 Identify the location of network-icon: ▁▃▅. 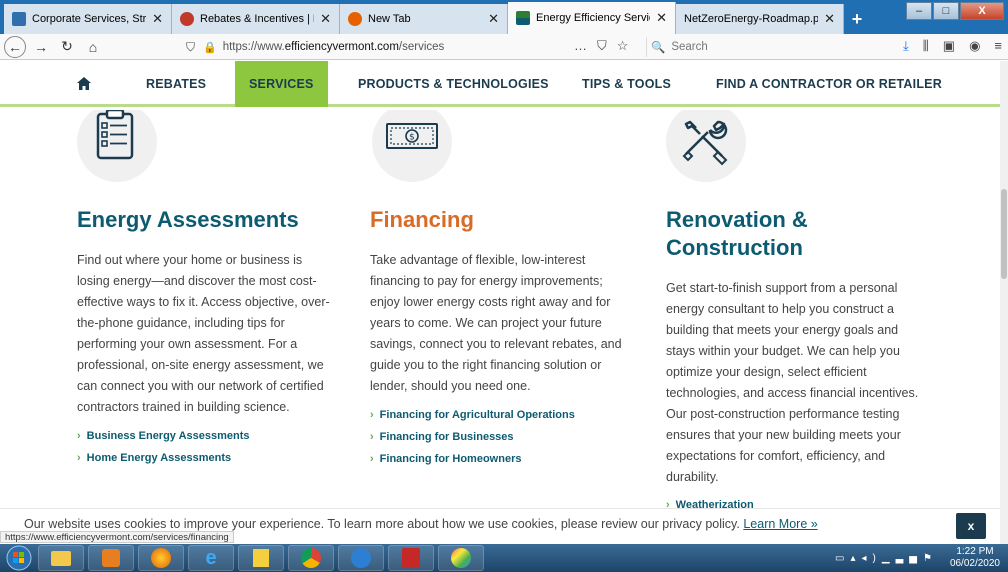
(902, 558).